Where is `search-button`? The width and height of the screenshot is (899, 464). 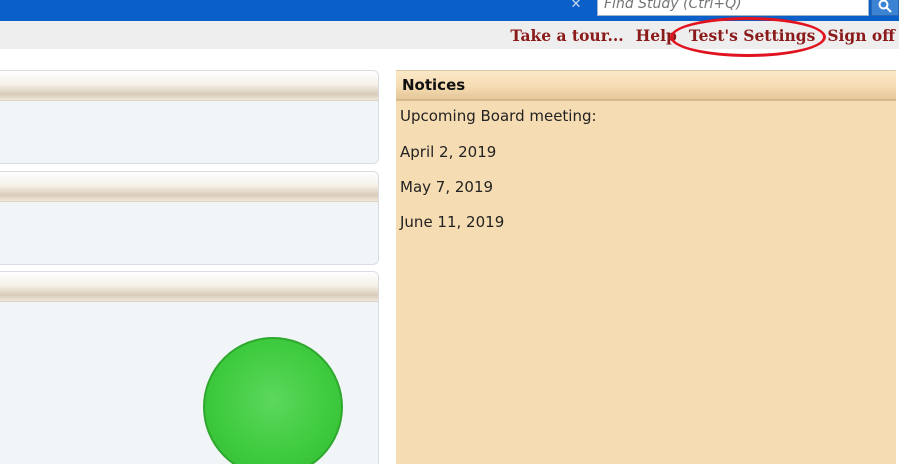 search-button is located at coordinates (885, 8).